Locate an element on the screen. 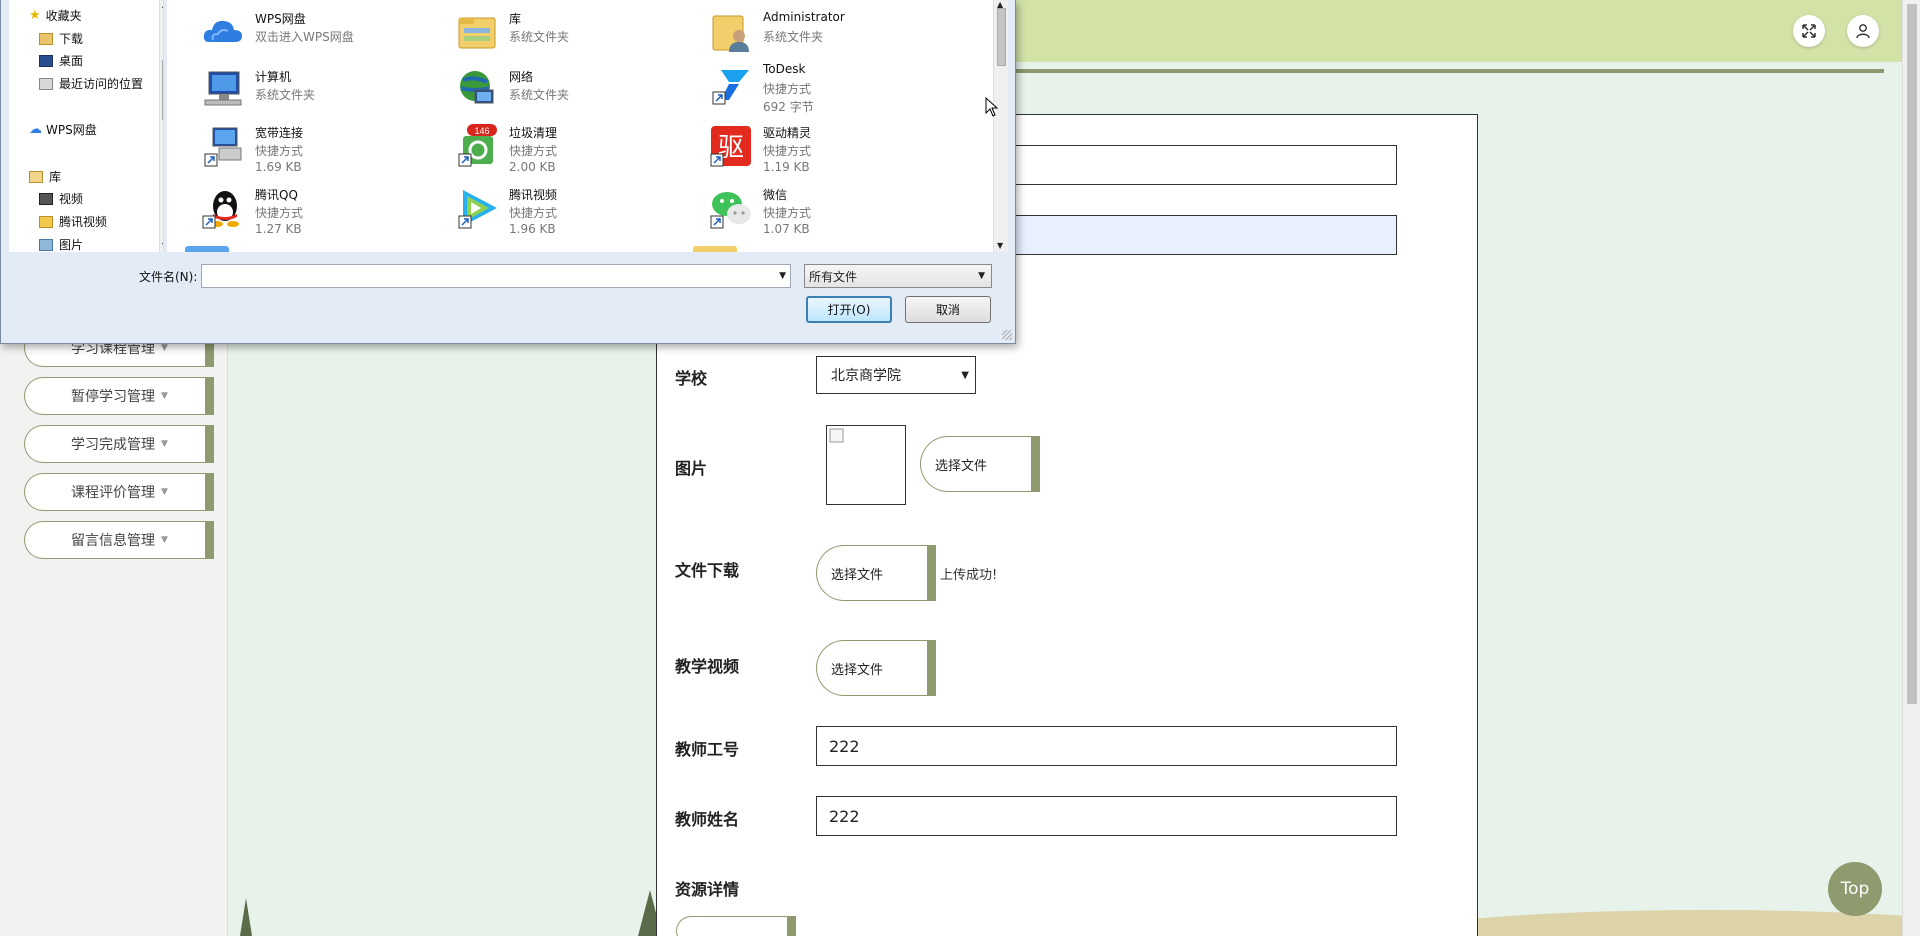 This screenshot has width=1920, height=936. broken-image-icon is located at coordinates (836, 435).